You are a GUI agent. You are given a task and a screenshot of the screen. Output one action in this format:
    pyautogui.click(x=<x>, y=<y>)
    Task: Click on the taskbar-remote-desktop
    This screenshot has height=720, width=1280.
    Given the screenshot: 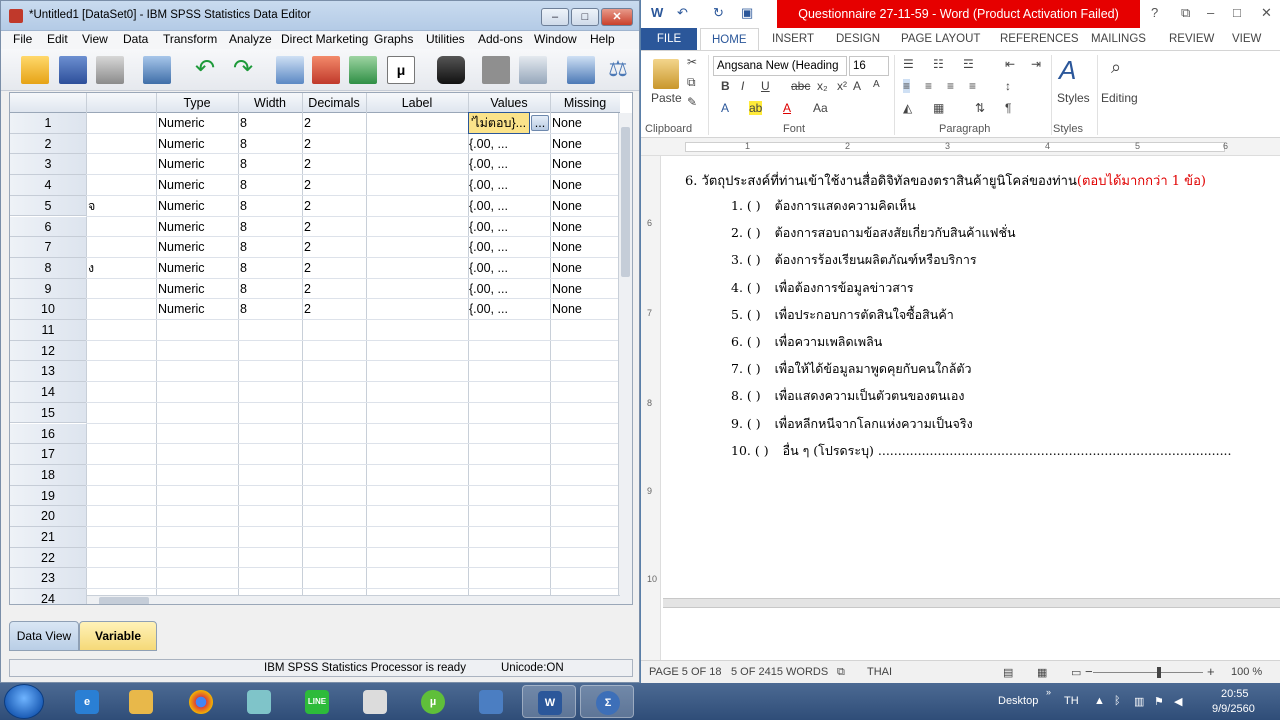 What is the action you would take?
    pyautogui.click(x=491, y=701)
    